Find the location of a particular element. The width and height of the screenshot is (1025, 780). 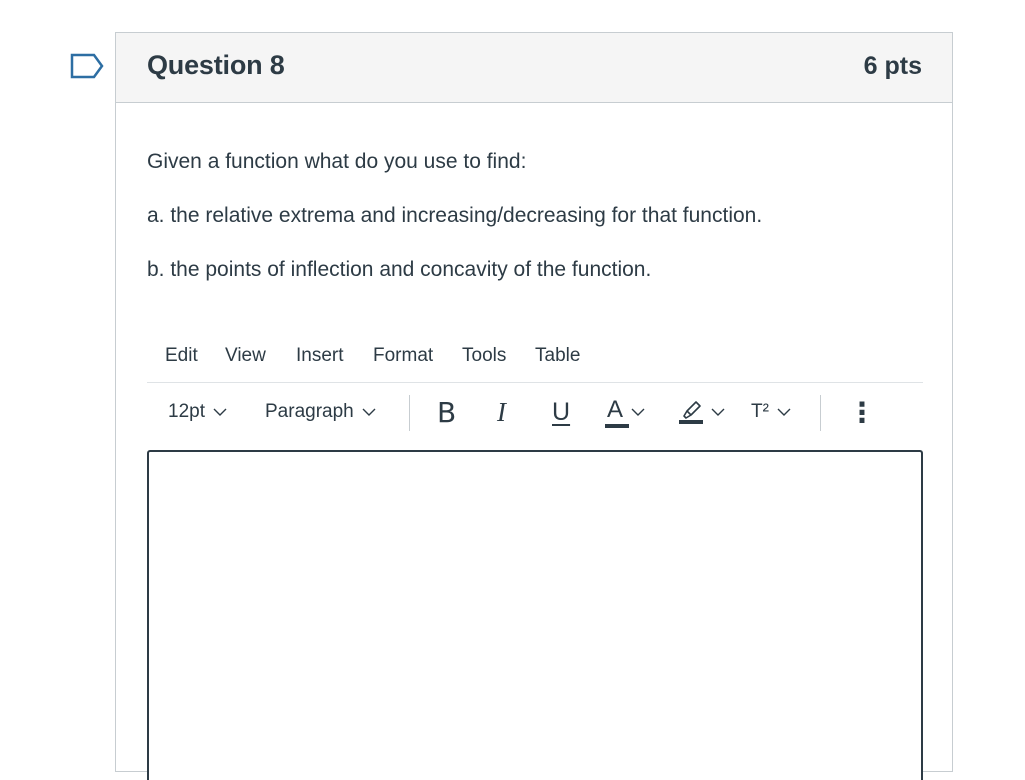

font-size-value: 12pt is located at coordinates (186, 411).